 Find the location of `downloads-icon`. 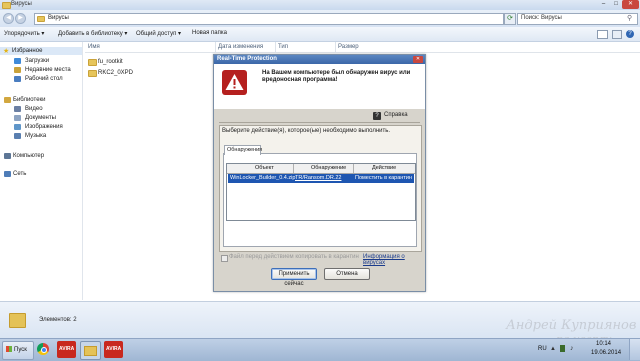

downloads-icon is located at coordinates (17, 61).